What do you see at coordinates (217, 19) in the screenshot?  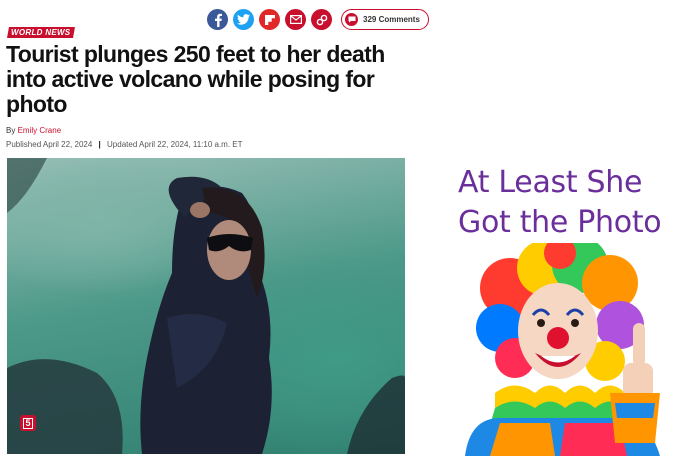 I see `facebook-icon` at bounding box center [217, 19].